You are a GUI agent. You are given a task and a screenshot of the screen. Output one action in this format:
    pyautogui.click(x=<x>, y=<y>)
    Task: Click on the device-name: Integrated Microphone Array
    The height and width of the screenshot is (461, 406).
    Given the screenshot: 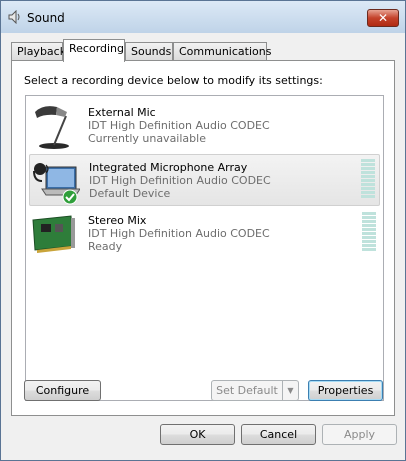 What is the action you would take?
    pyautogui.click(x=168, y=167)
    